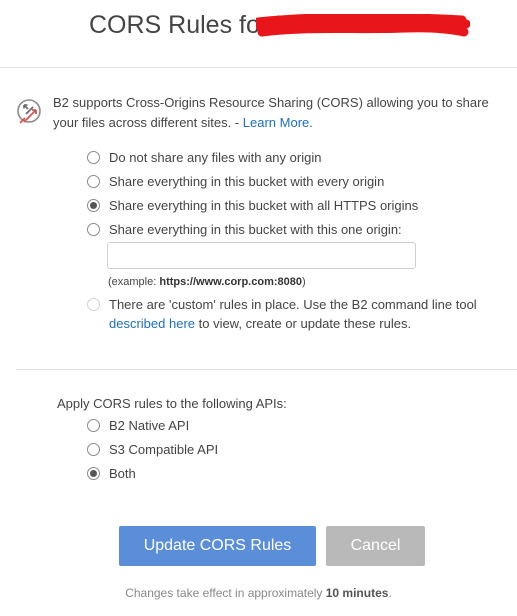  Describe the element at coordinates (278, 122) in the screenshot. I see `learn-more-link: Learn More.` at that location.